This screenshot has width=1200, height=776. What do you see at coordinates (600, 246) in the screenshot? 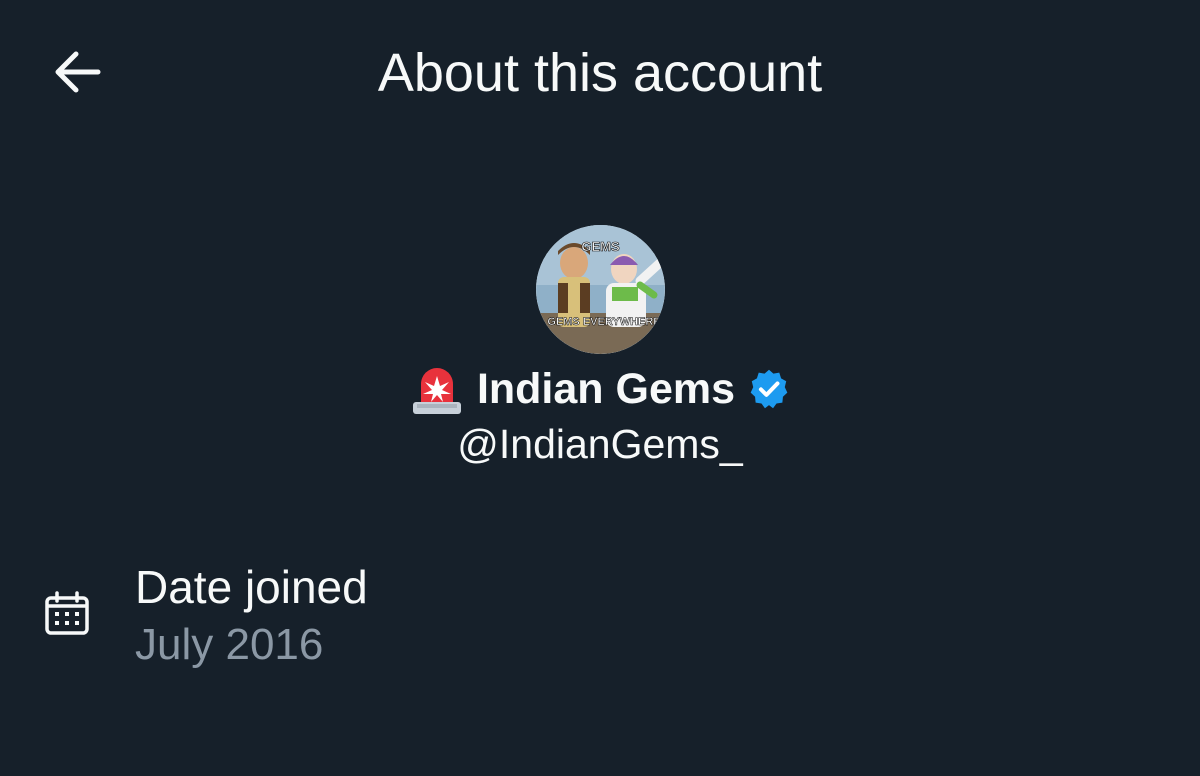
I see `avatar-caption-top: GEMS` at bounding box center [600, 246].